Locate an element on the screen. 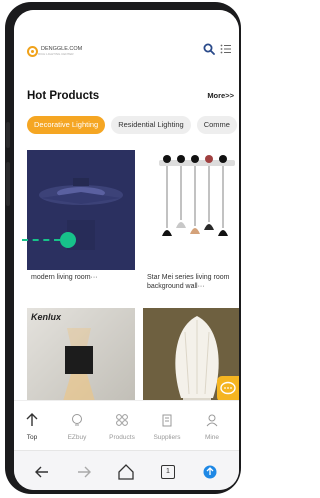 This screenshot has height=498, width=320. user-icon is located at coordinates (212, 420).